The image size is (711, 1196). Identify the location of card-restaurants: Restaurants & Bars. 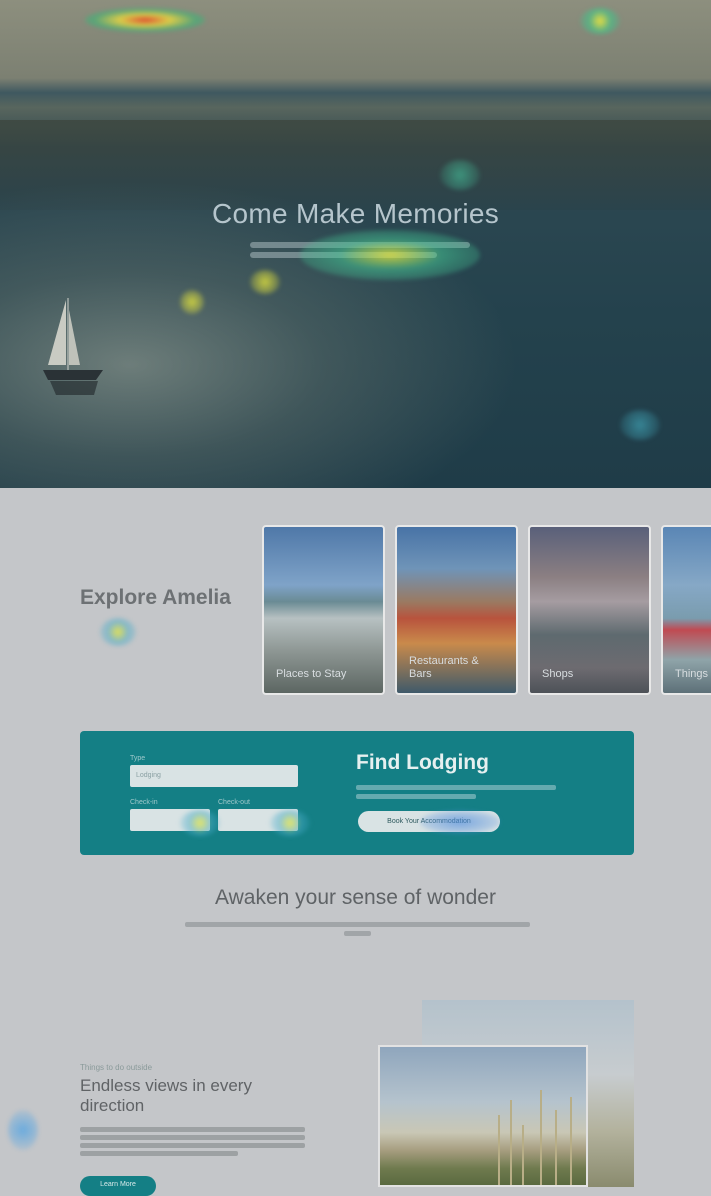
(456, 610).